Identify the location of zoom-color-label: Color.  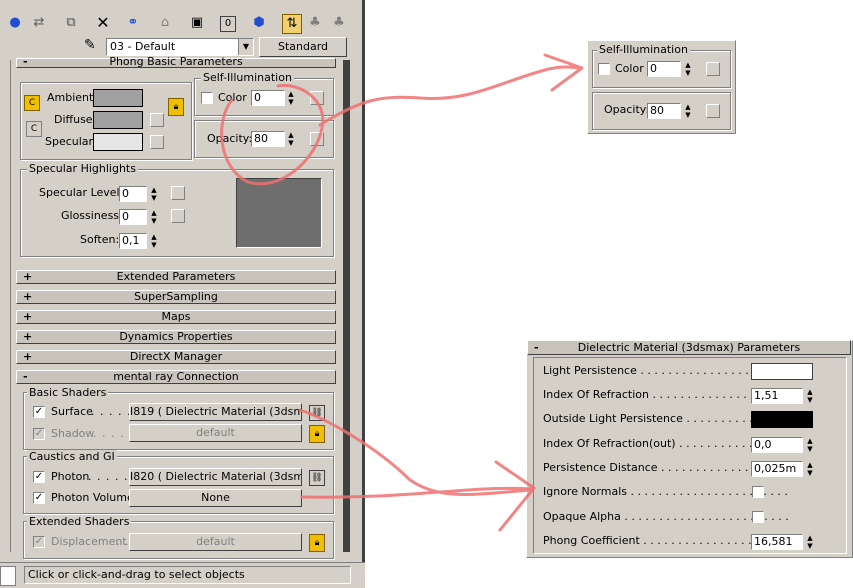
(629, 68).